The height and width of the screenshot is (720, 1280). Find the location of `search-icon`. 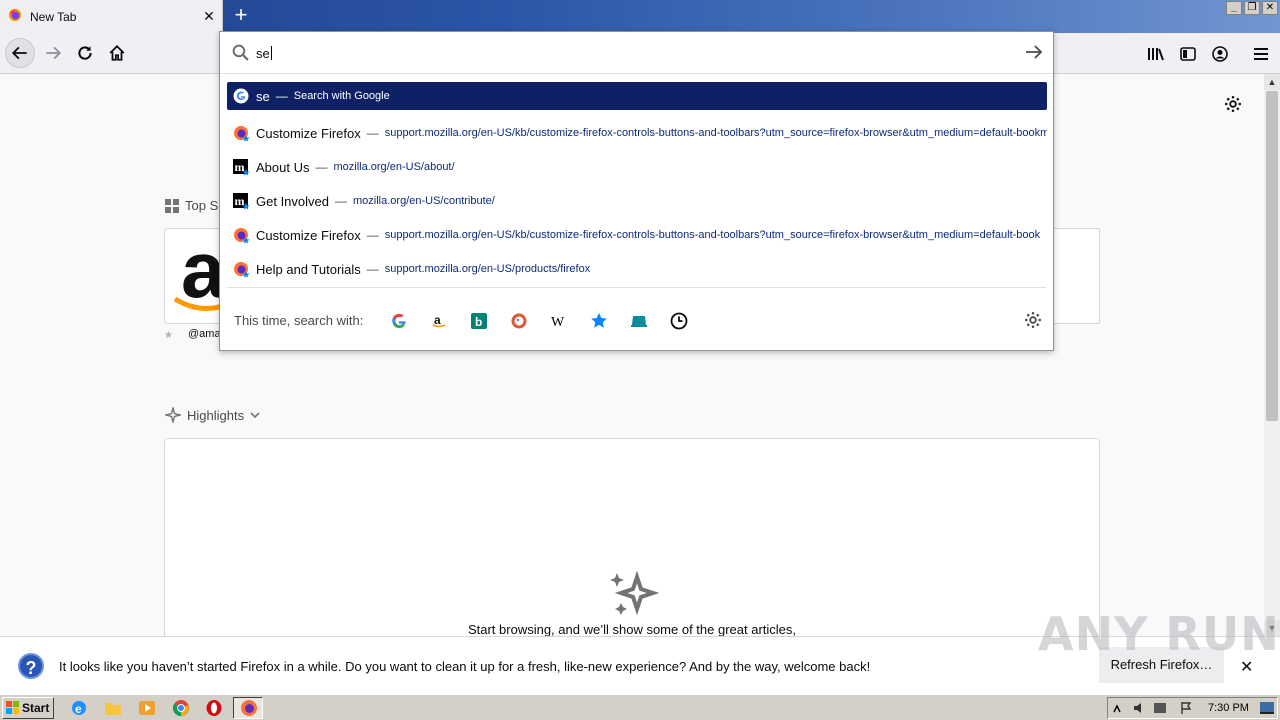

search-icon is located at coordinates (240, 54).